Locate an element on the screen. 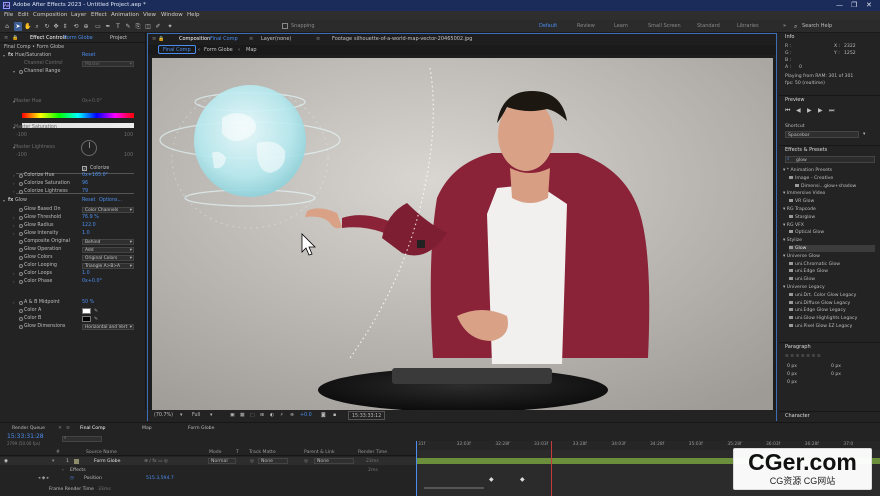  menu-help: Help is located at coordinates (193, 15).